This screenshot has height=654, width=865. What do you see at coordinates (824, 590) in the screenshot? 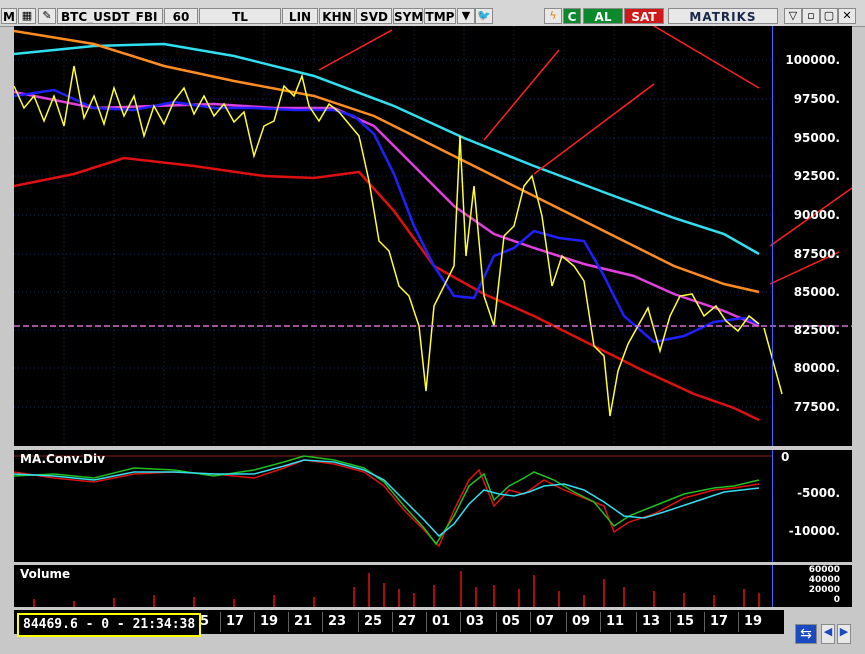
I see `volume-tick: 20000` at bounding box center [824, 590].